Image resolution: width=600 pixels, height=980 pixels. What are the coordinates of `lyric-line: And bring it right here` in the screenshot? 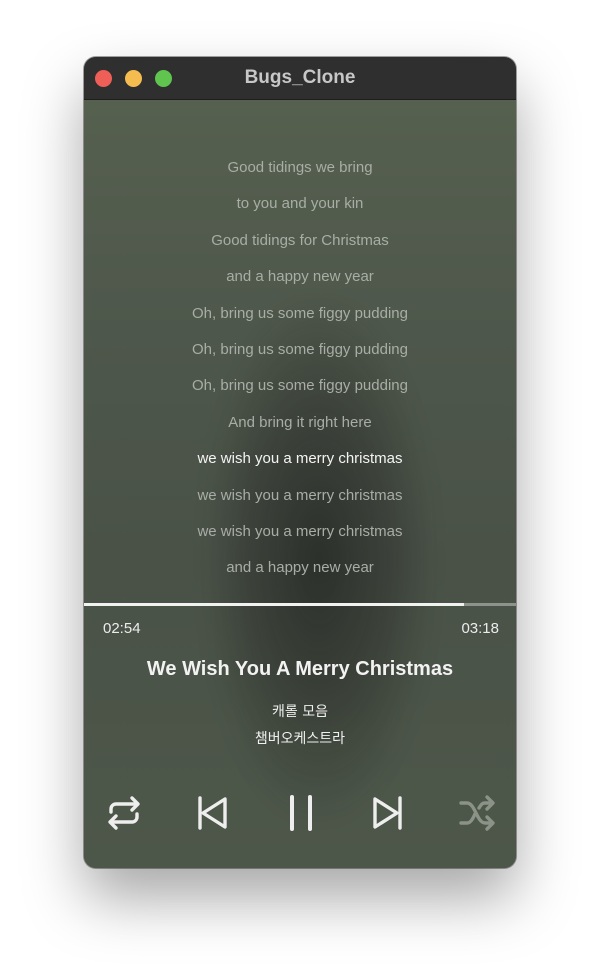 It's located at (300, 423).